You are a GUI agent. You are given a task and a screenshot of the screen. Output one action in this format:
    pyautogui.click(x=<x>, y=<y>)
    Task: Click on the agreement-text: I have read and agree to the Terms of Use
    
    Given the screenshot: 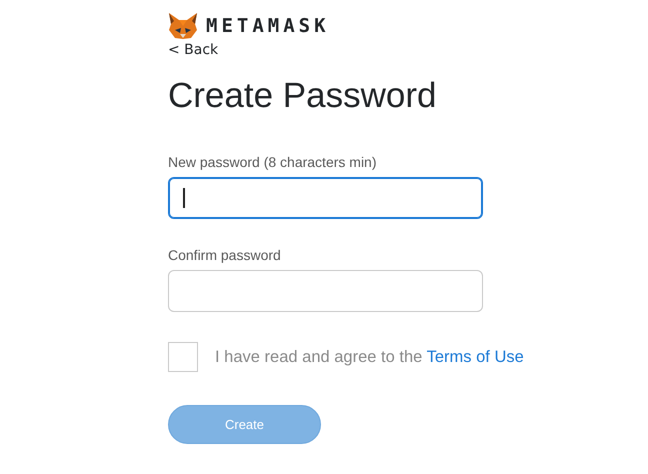 What is the action you would take?
    pyautogui.click(x=369, y=357)
    